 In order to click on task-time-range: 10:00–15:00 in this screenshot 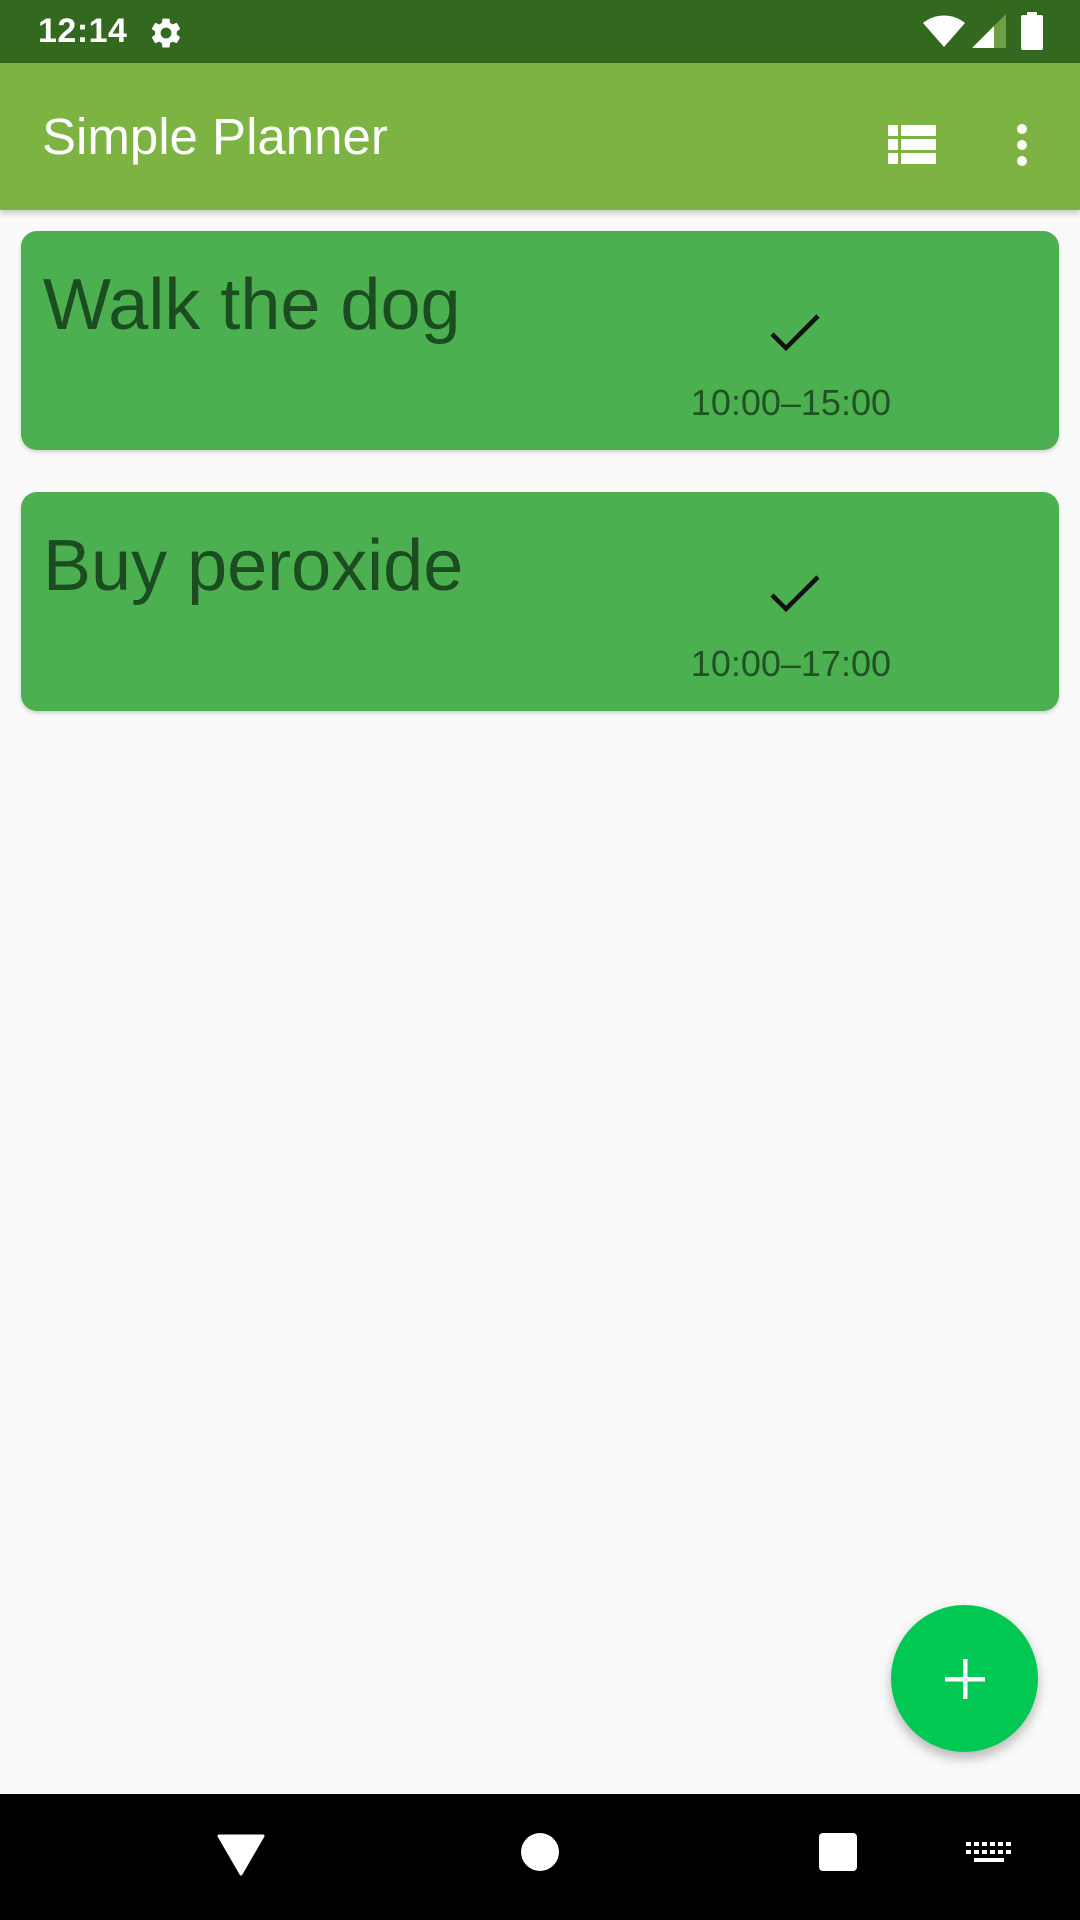, I will do `click(790, 402)`.